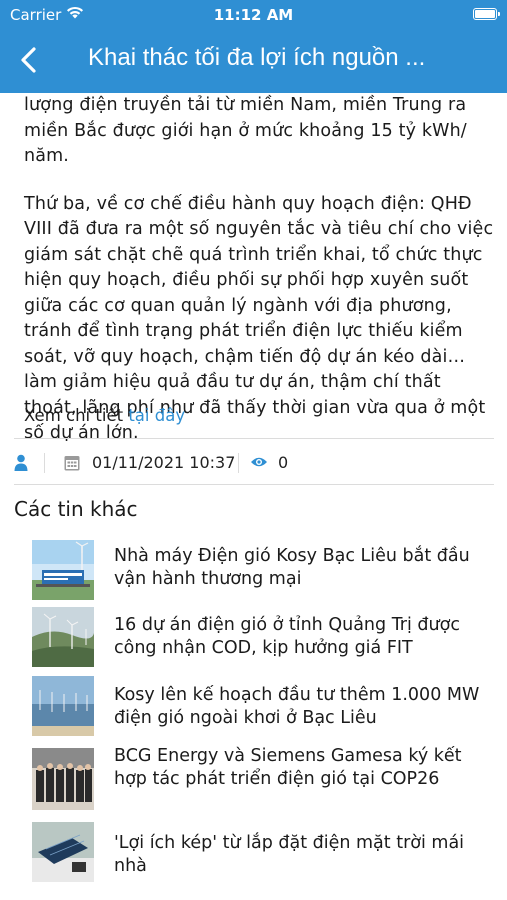 The height and width of the screenshot is (900, 507). What do you see at coordinates (259, 462) in the screenshot?
I see `eye-icon` at bounding box center [259, 462].